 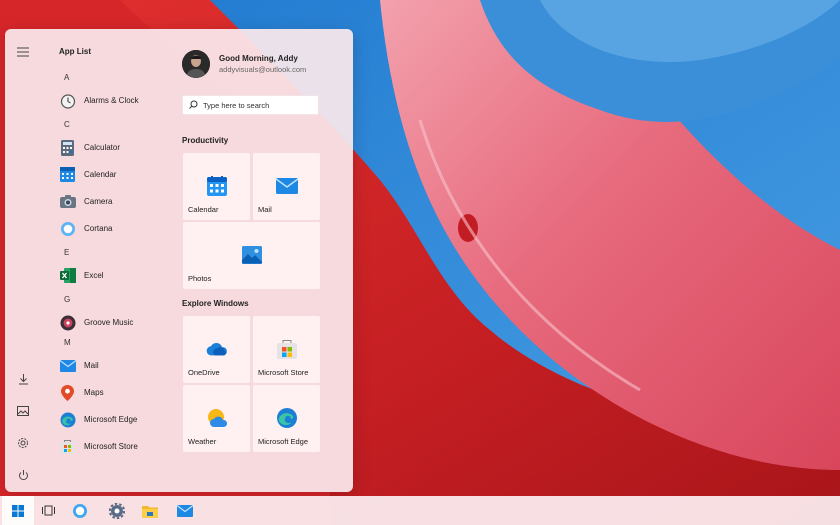 I want to click on tile-label: Photos, so click(x=200, y=278).